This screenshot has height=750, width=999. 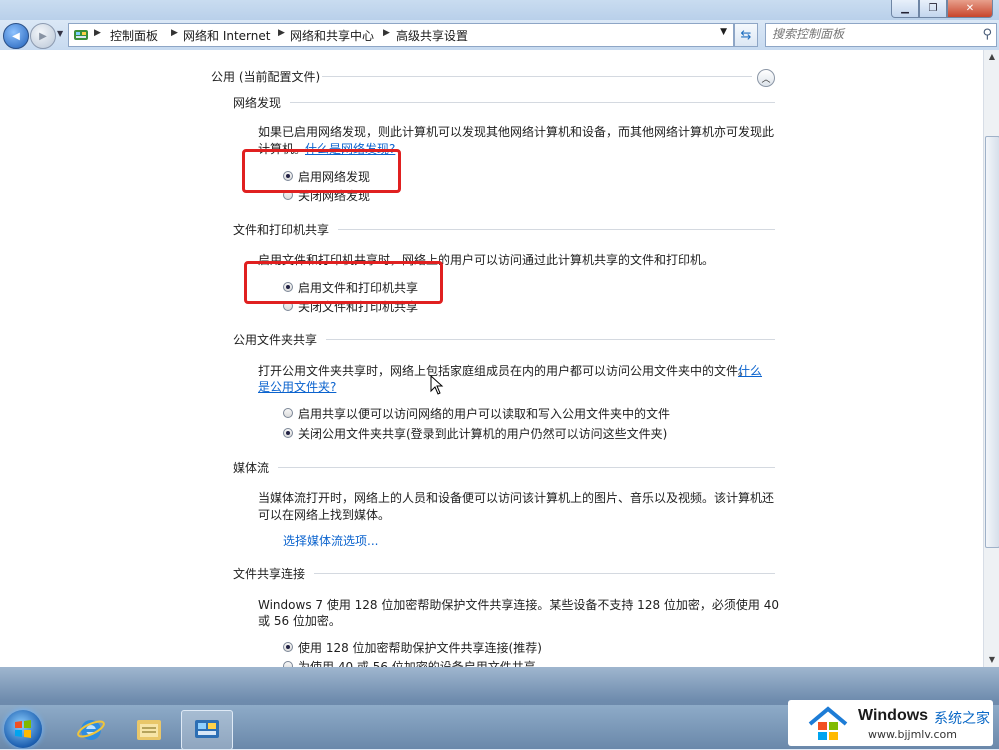 I want to click on watermark-site-name: 系统之家, so click(x=962, y=719).